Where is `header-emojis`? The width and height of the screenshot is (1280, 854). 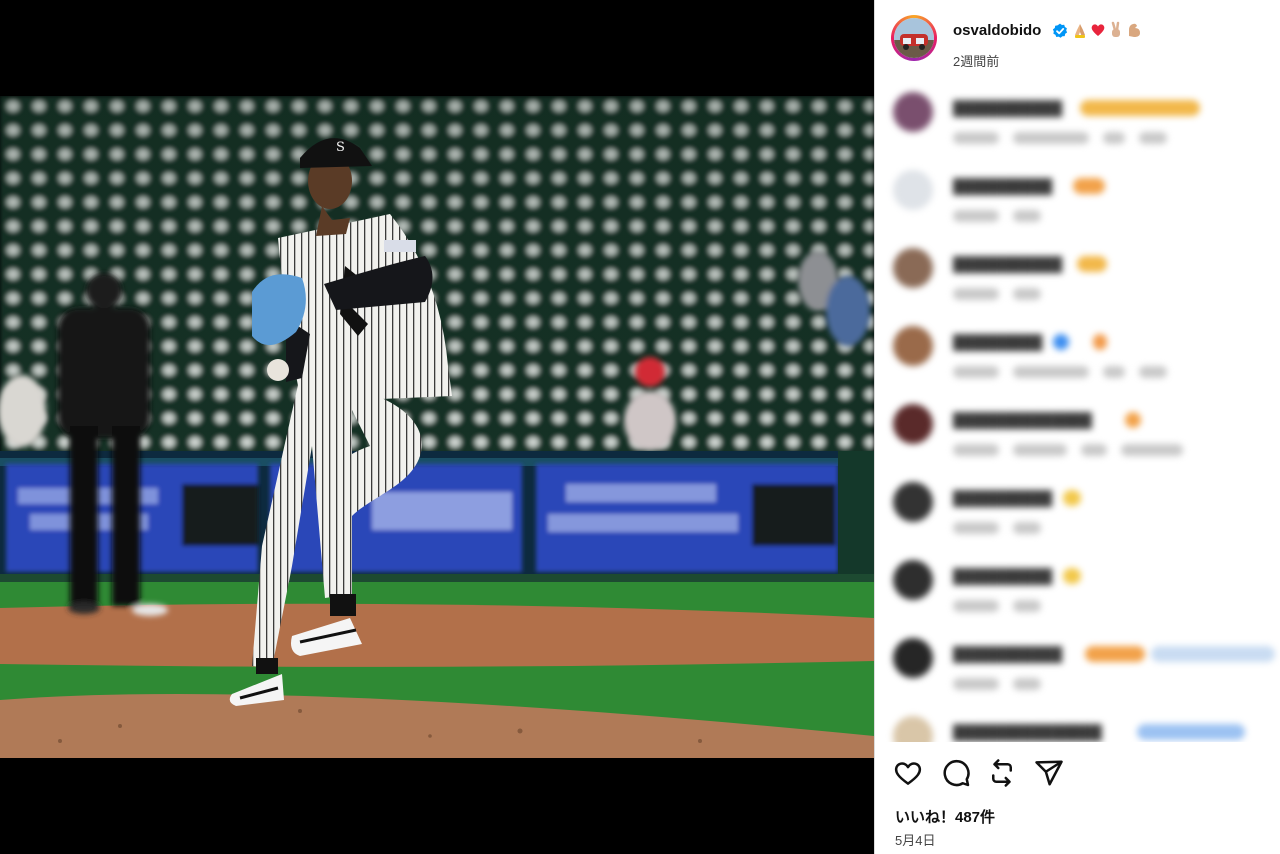
header-emojis is located at coordinates (1107, 30).